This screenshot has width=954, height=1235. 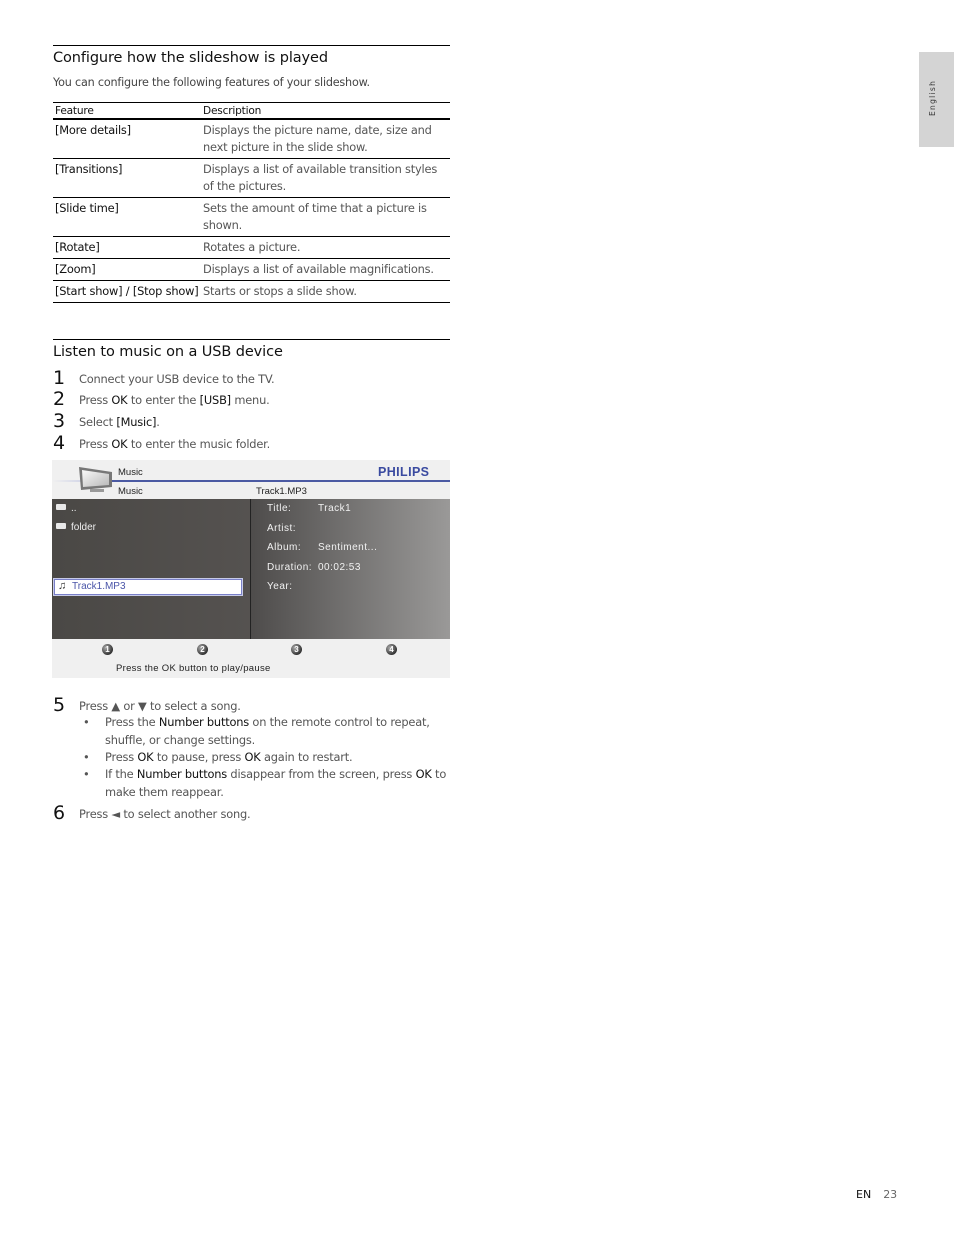 I want to click on step-1: 1 Connect your USB device to the TV., so click(x=251, y=379).